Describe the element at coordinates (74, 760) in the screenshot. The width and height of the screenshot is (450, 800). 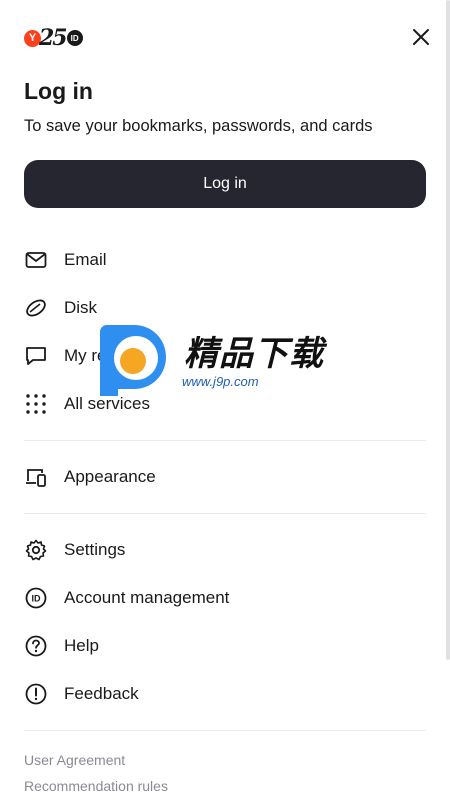
I see `user-agreement-link: User Agreement` at that location.